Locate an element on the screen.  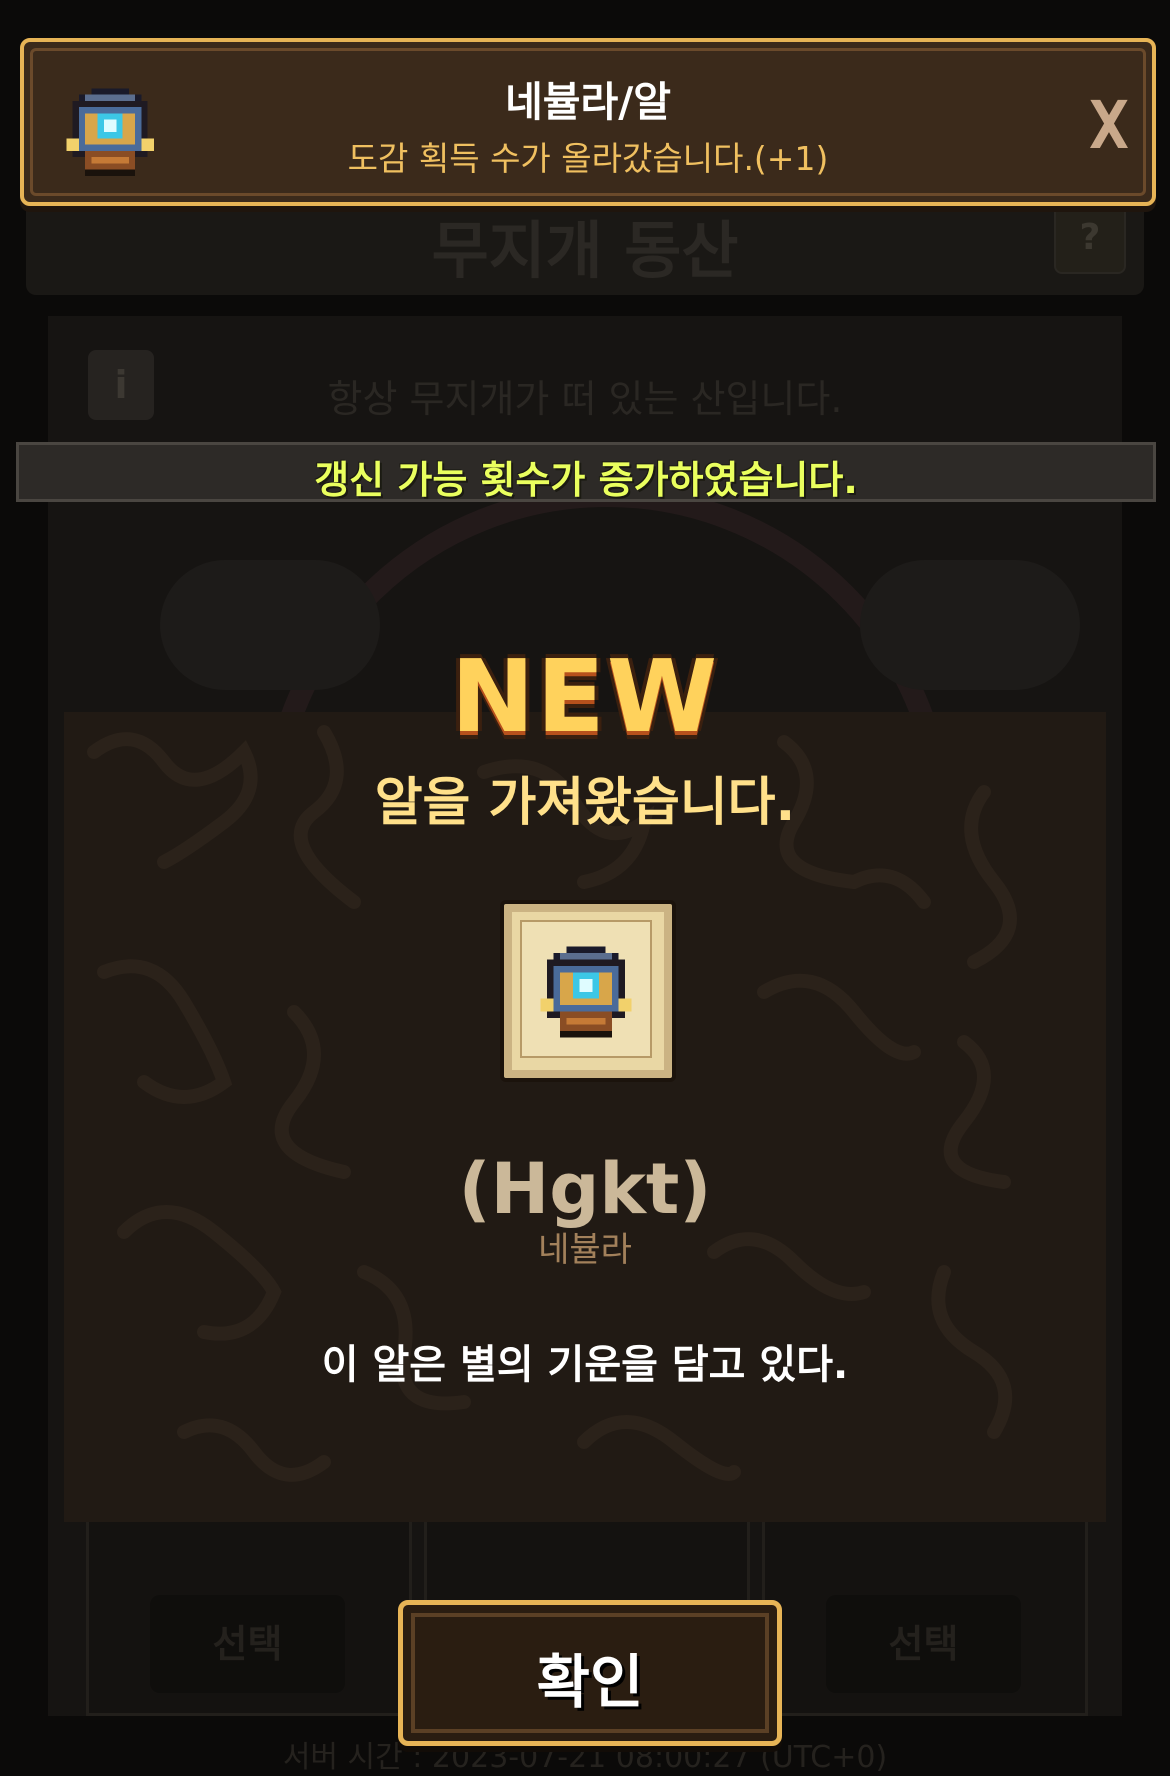
item-slot is located at coordinates (588, 991).